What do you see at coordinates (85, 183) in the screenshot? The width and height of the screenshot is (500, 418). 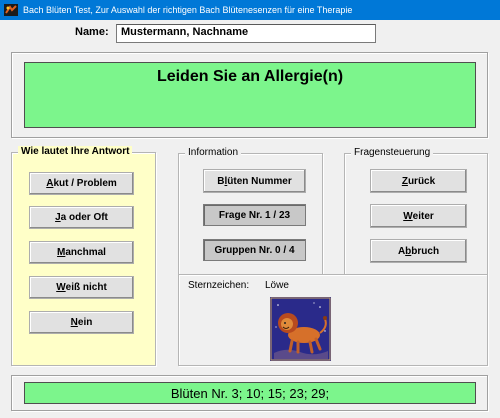 I see `answer-akut-label: kut / Problem` at bounding box center [85, 183].